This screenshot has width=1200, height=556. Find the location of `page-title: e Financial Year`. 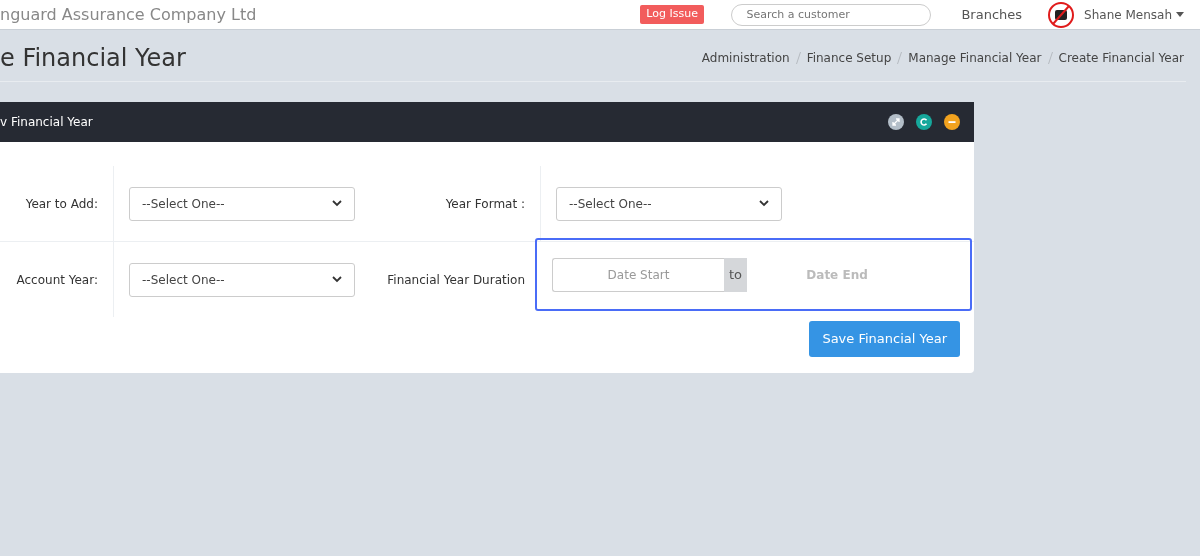

page-title: e Financial Year is located at coordinates (93, 58).